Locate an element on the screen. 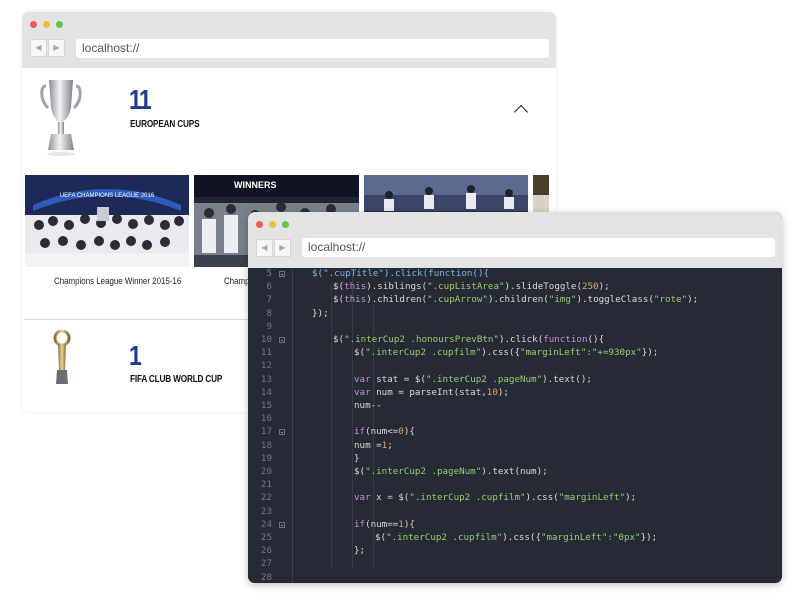  code-line: num =1; is located at coordinates (373, 445).